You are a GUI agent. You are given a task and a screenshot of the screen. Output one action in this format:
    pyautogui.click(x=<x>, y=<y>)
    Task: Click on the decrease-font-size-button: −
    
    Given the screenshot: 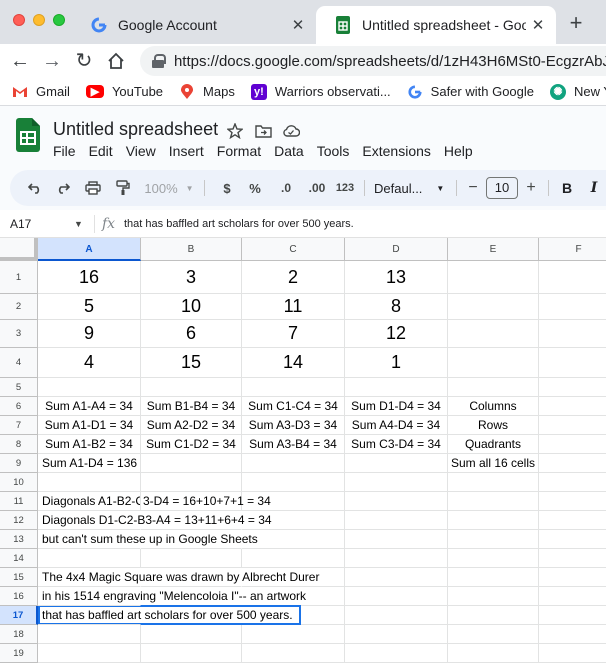 What is the action you would take?
    pyautogui.click(x=473, y=188)
    